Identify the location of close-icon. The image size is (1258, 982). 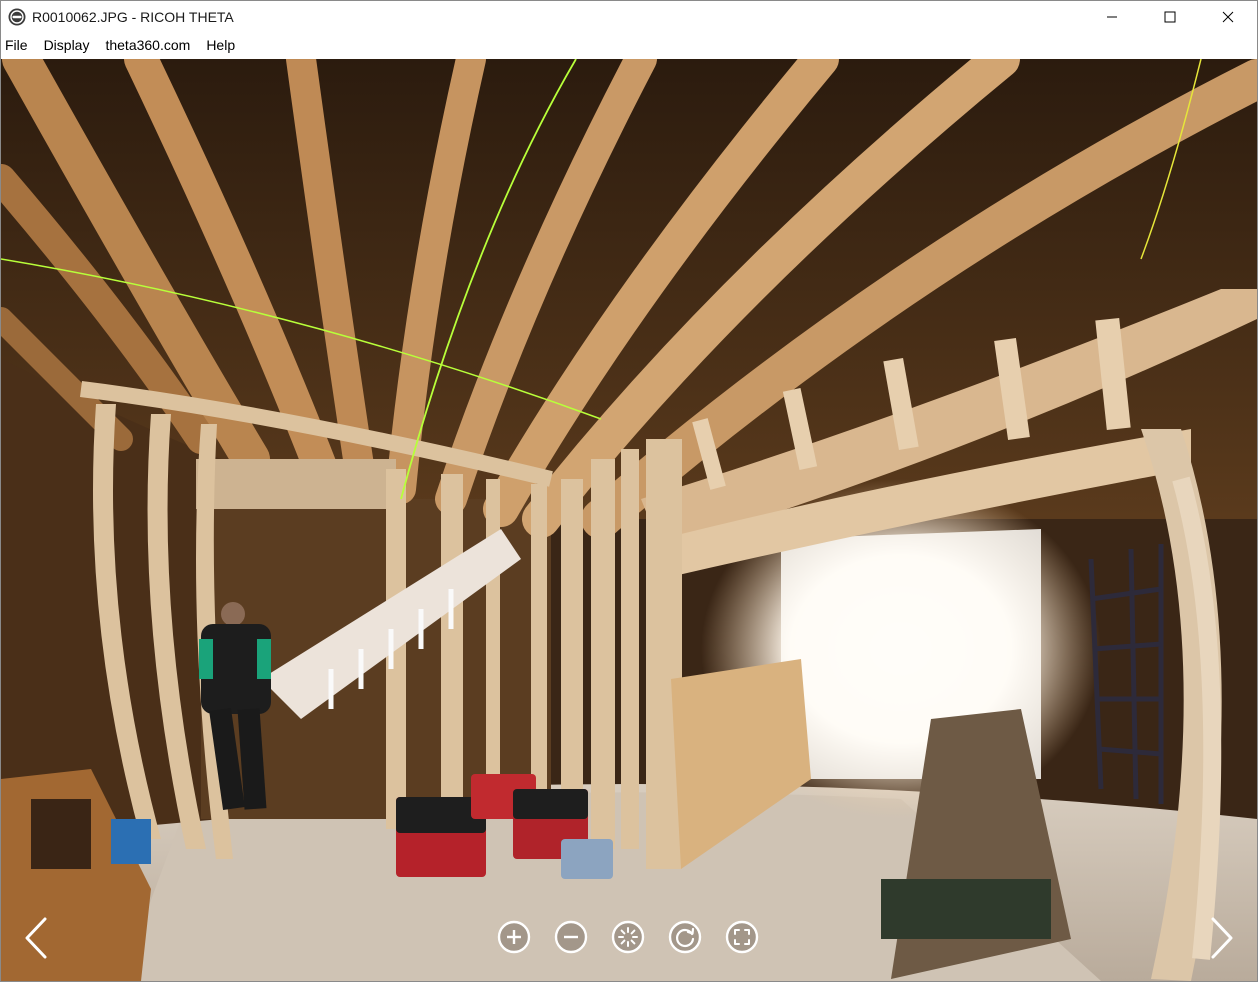
(1228, 16).